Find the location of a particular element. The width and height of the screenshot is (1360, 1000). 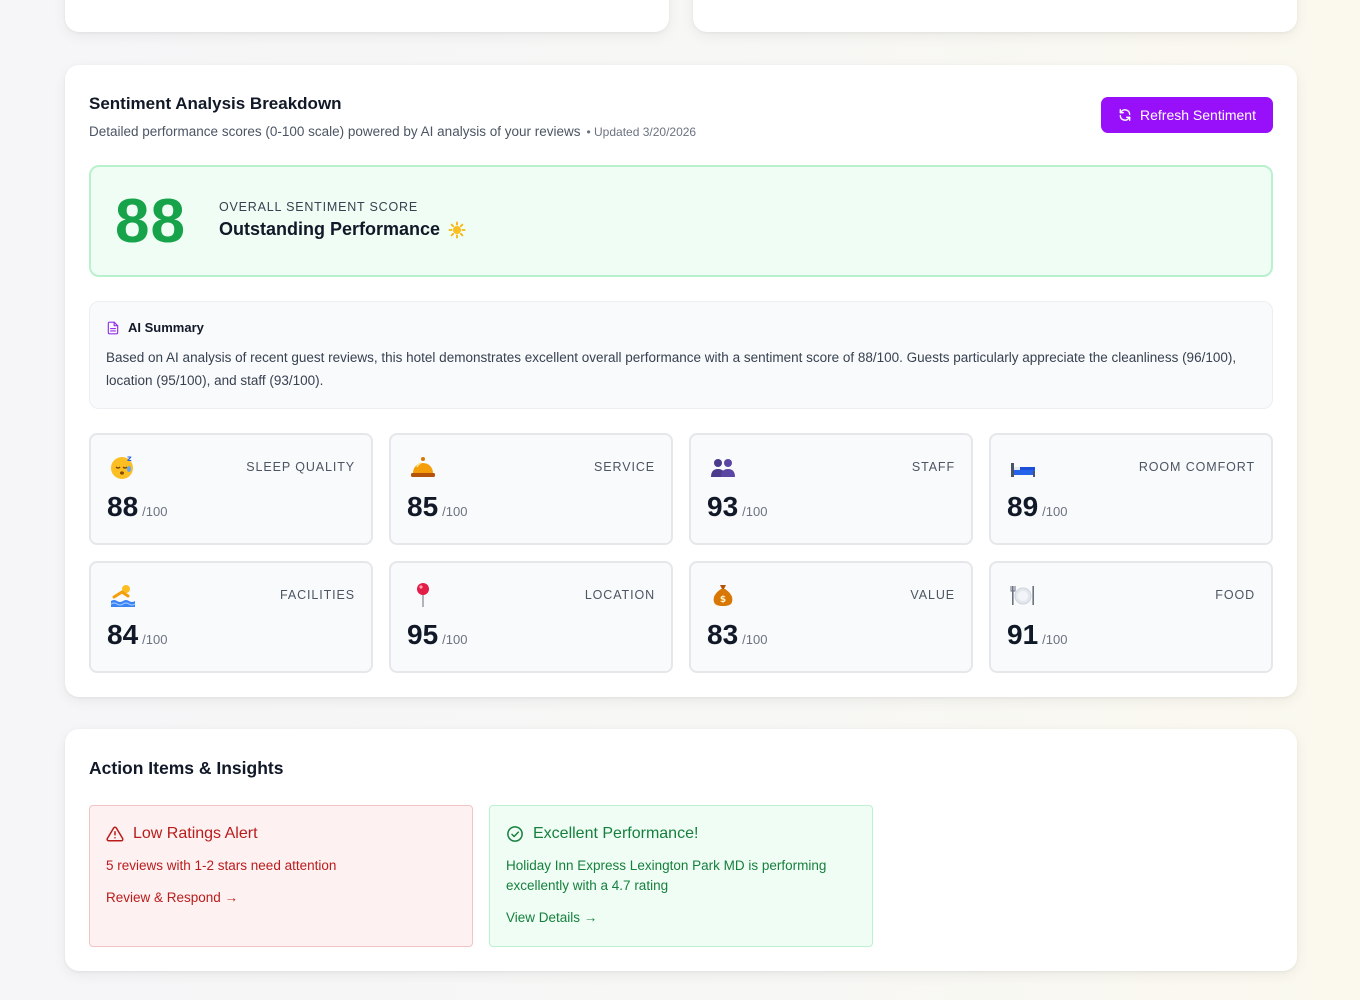

overall-rating: Outstanding Performance is located at coordinates (342, 229).